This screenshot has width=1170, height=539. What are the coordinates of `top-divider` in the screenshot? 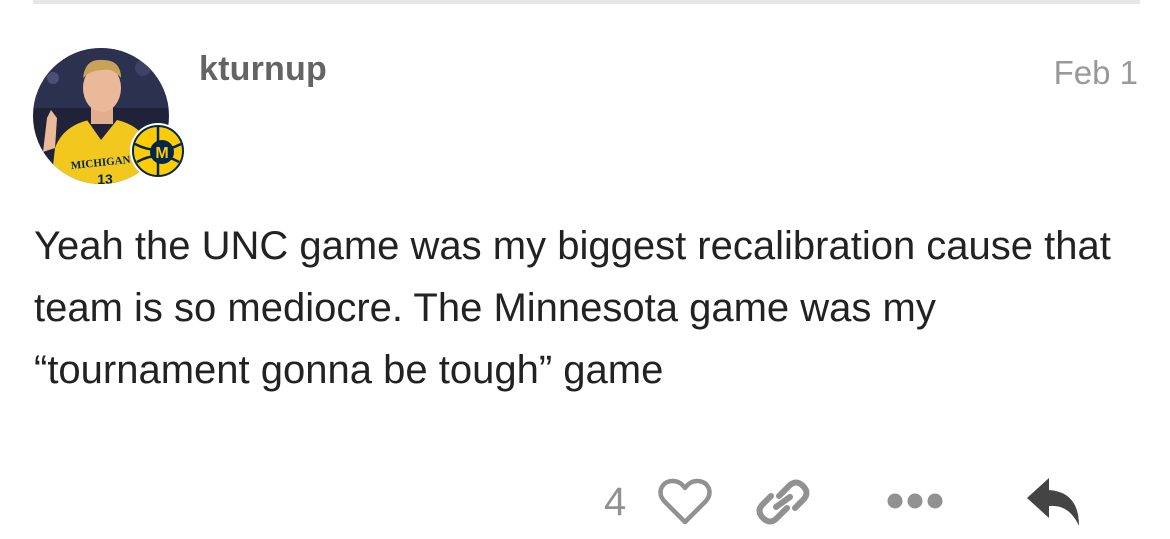 It's located at (586, 2).